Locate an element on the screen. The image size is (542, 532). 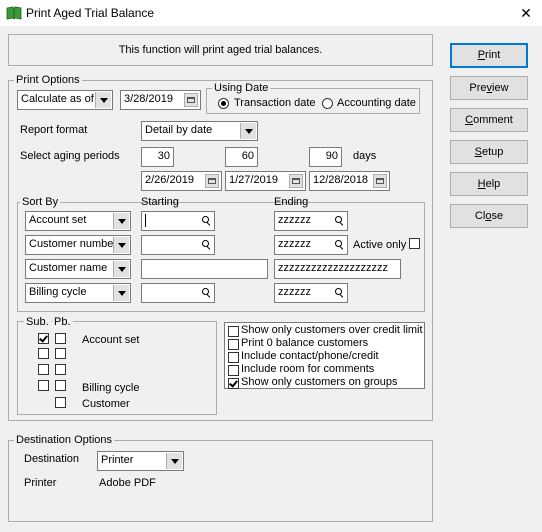
aging-period-2: 60 is located at coordinates (241, 157).